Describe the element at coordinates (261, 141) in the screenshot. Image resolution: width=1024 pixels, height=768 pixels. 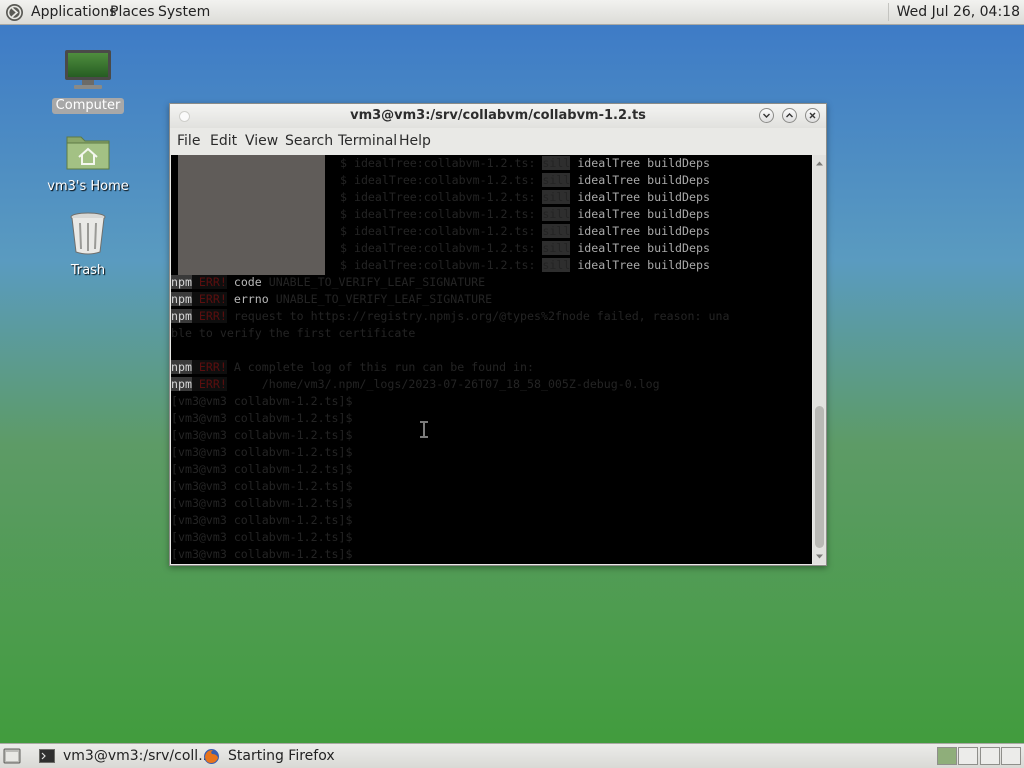
I see `menu-view: View` at that location.